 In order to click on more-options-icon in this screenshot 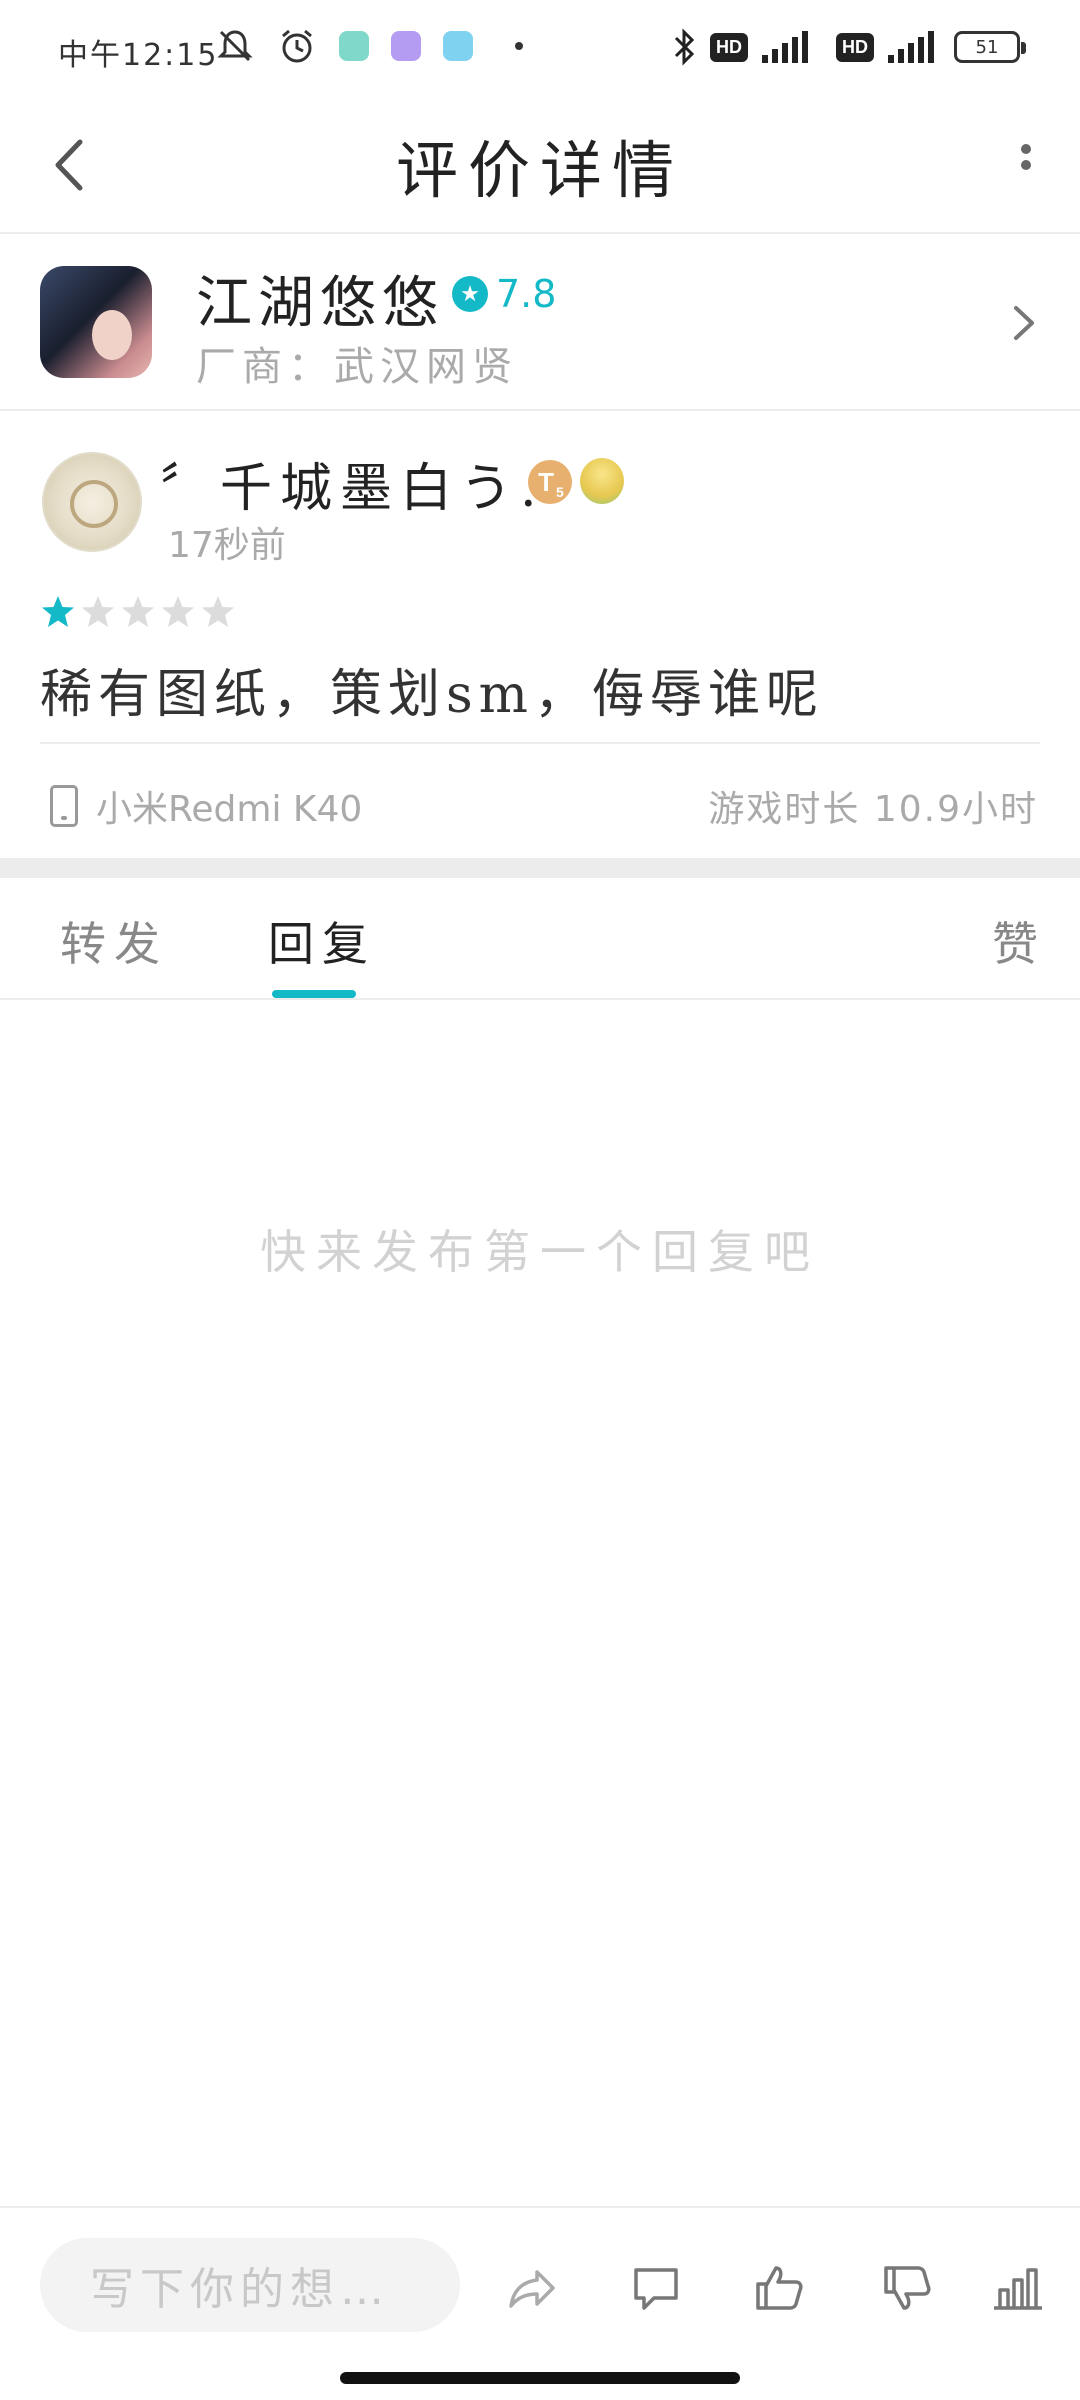, I will do `click(1026, 165)`.